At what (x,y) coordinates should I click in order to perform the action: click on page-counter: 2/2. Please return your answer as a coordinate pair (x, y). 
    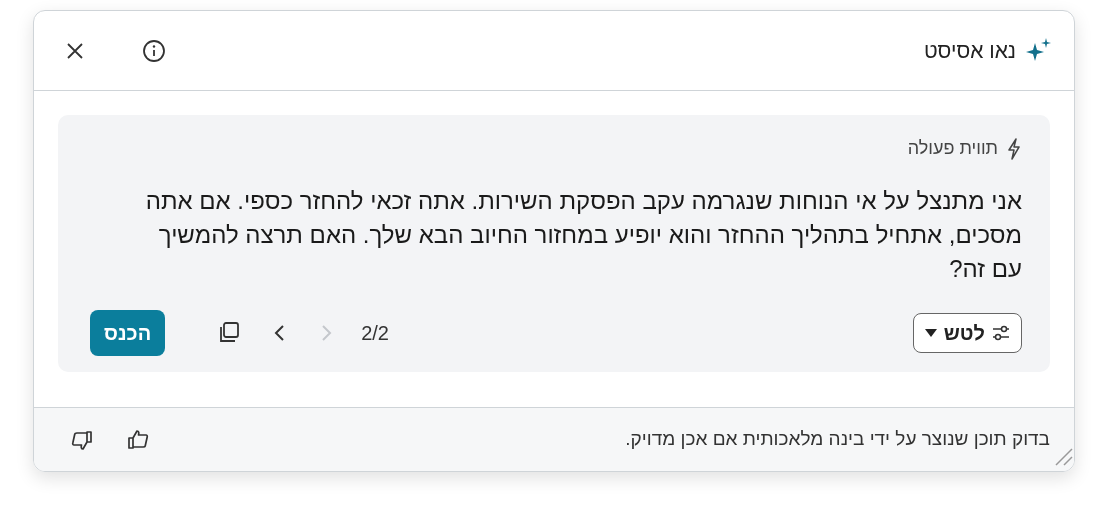
    Looking at the image, I should click on (375, 334).